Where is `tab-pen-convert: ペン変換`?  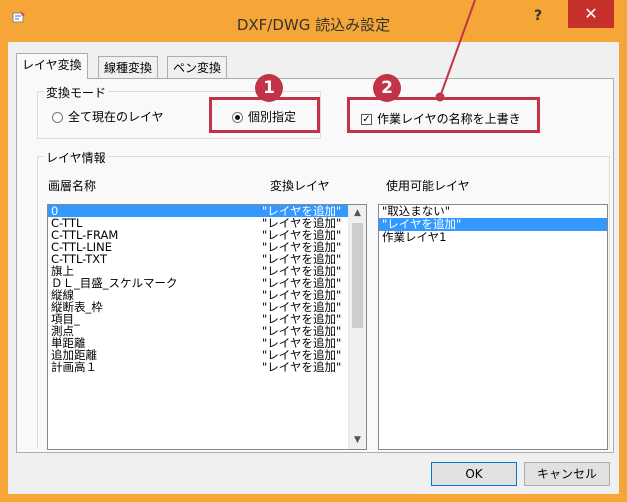
tab-pen-convert: ペン変換 is located at coordinates (197, 67).